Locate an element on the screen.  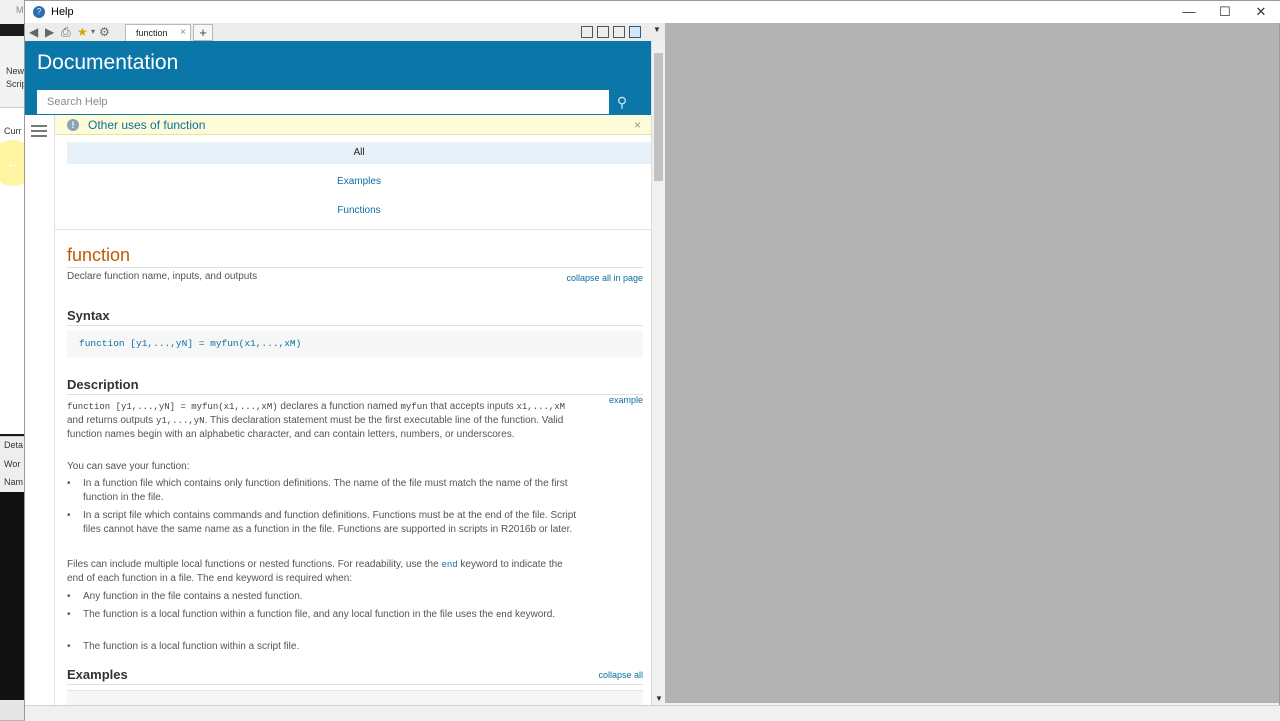
syntax-code-link: function [y1,...,yN] = myfun(x1,...,xM) is located at coordinates (190, 343).